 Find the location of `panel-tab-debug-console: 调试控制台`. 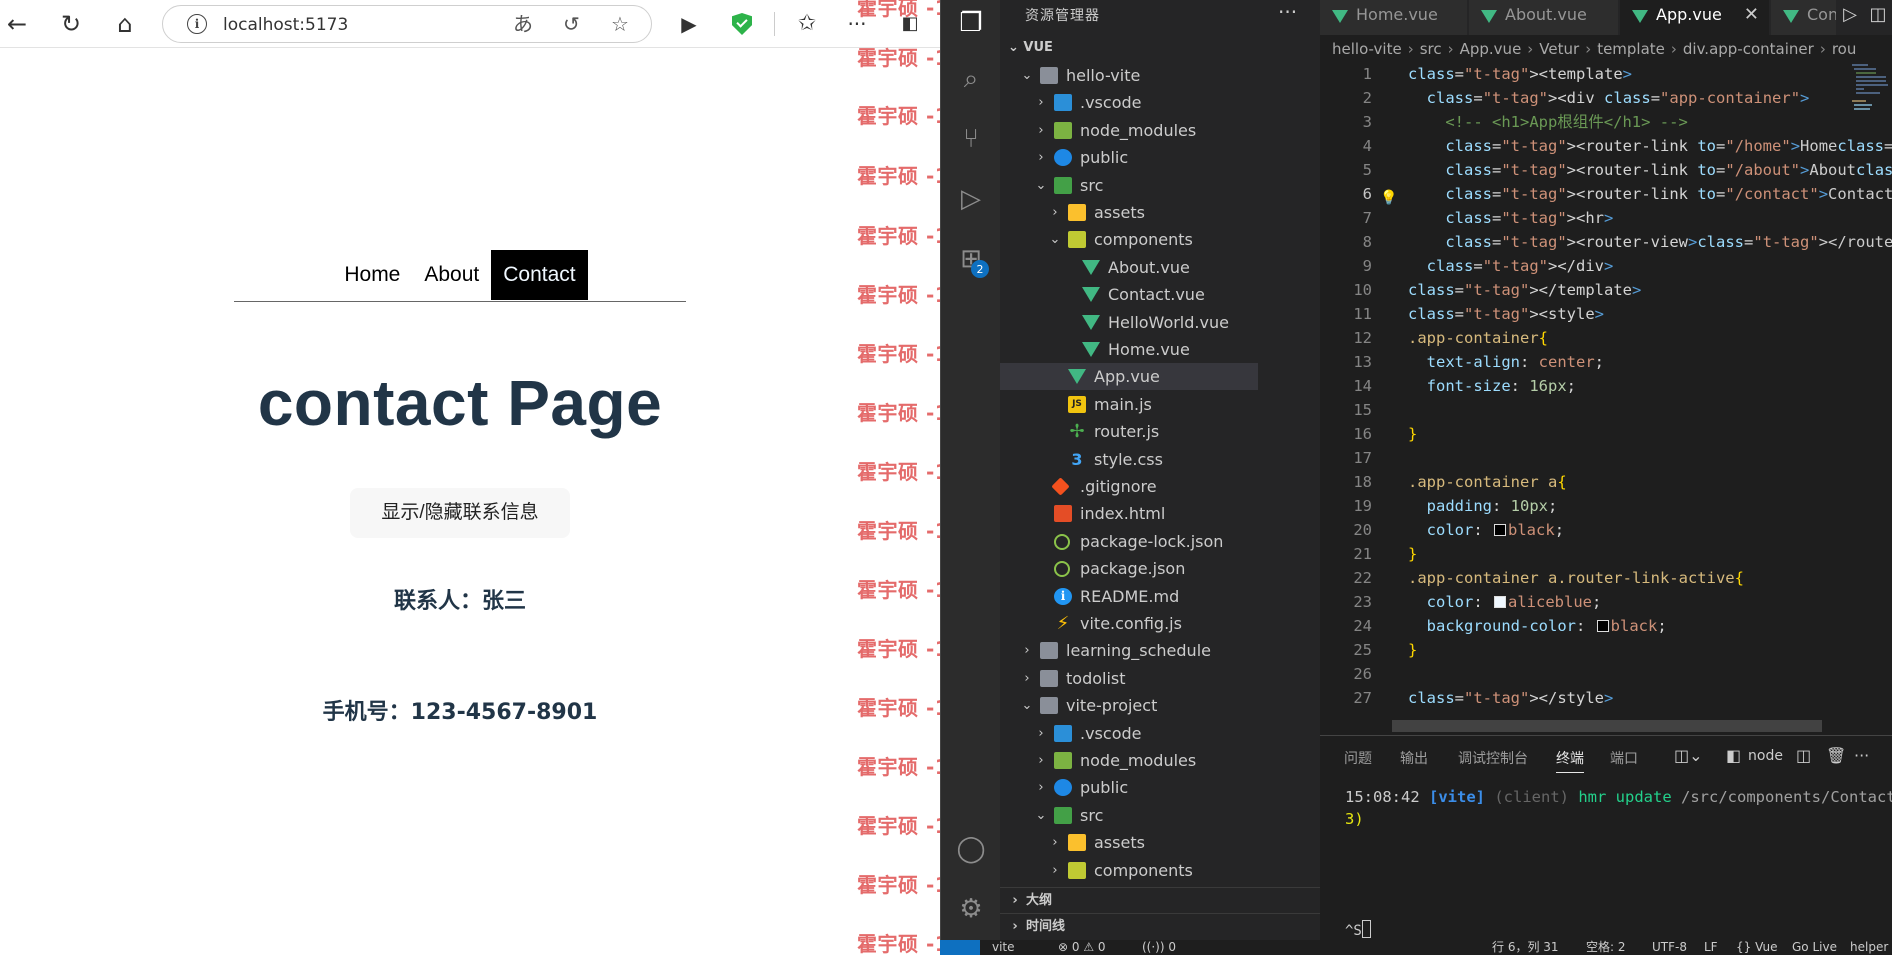

panel-tab-debug-console: 调试控制台 is located at coordinates (1493, 758).